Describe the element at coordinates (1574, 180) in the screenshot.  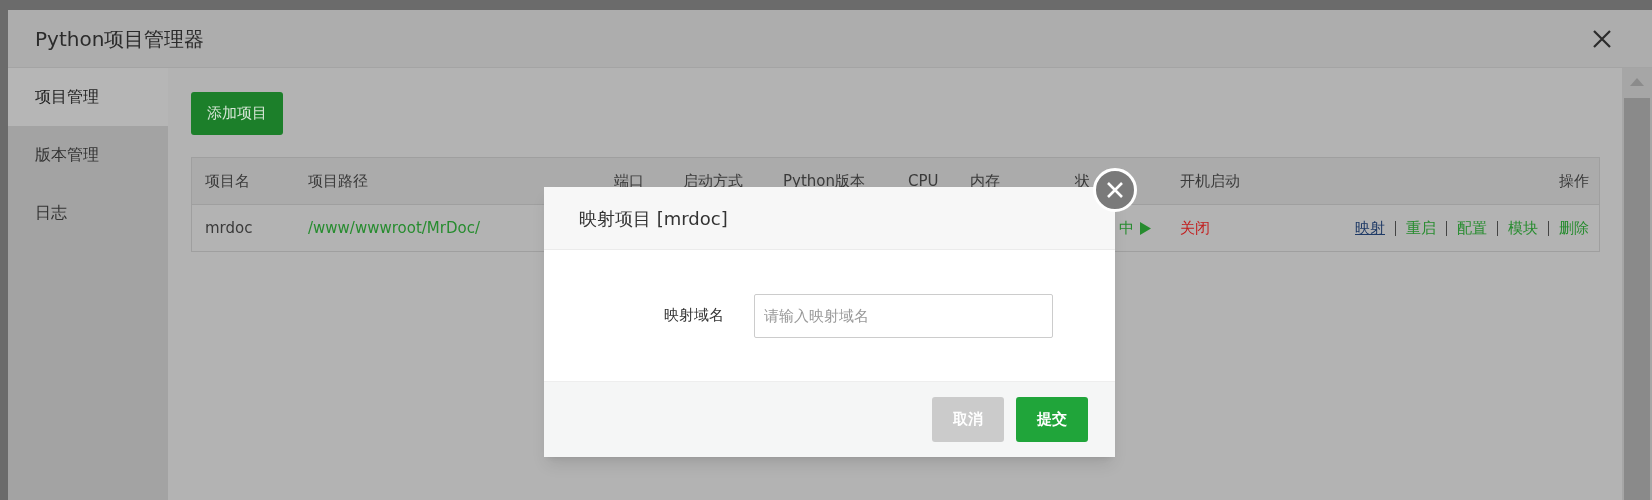
I see `column-header: 操作` at that location.